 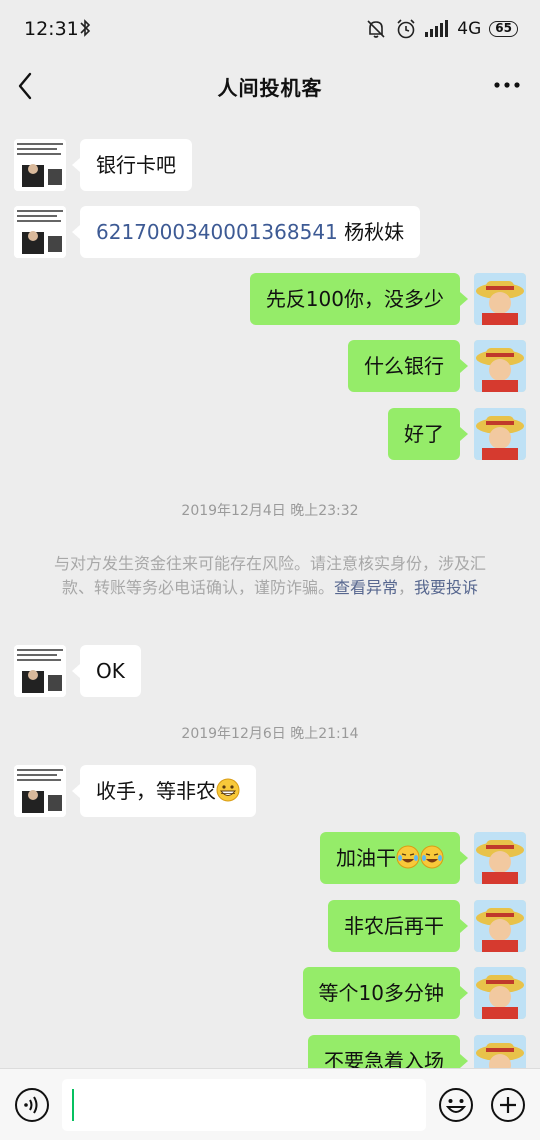 I want to click on battery-indicator: 65, so click(x=503, y=29).